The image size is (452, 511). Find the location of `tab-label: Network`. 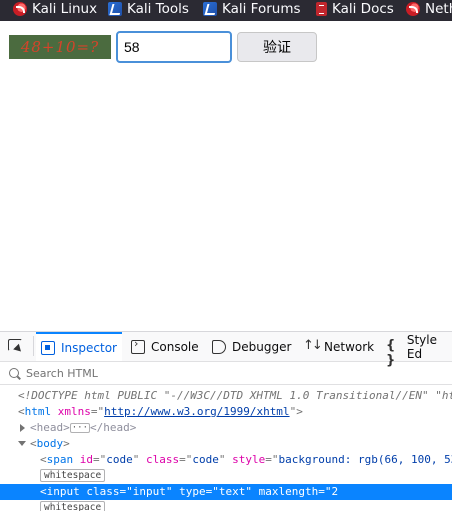

tab-label: Network is located at coordinates (349, 347).